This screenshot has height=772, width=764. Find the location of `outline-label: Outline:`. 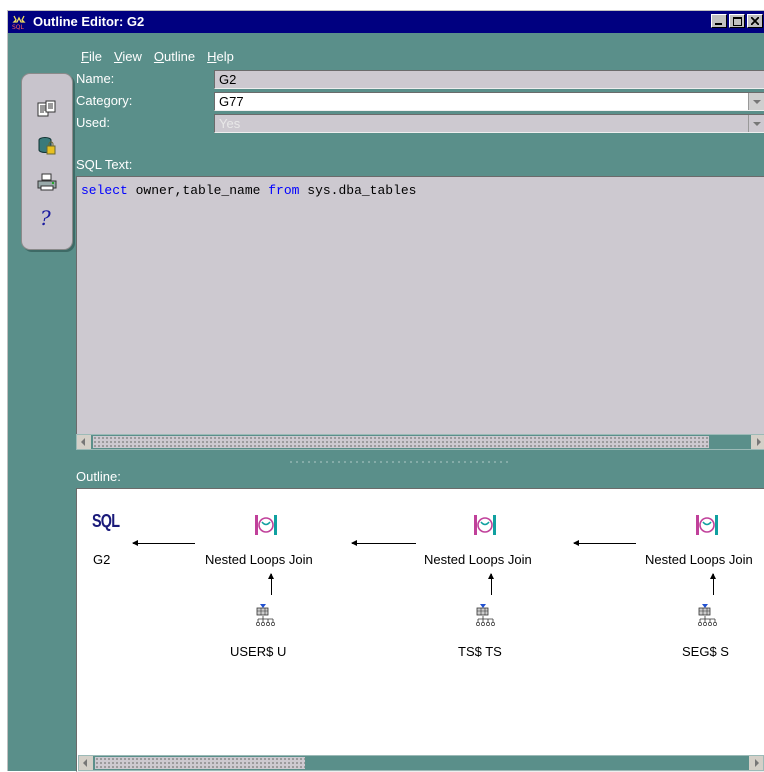

outline-label: Outline: is located at coordinates (98, 476).